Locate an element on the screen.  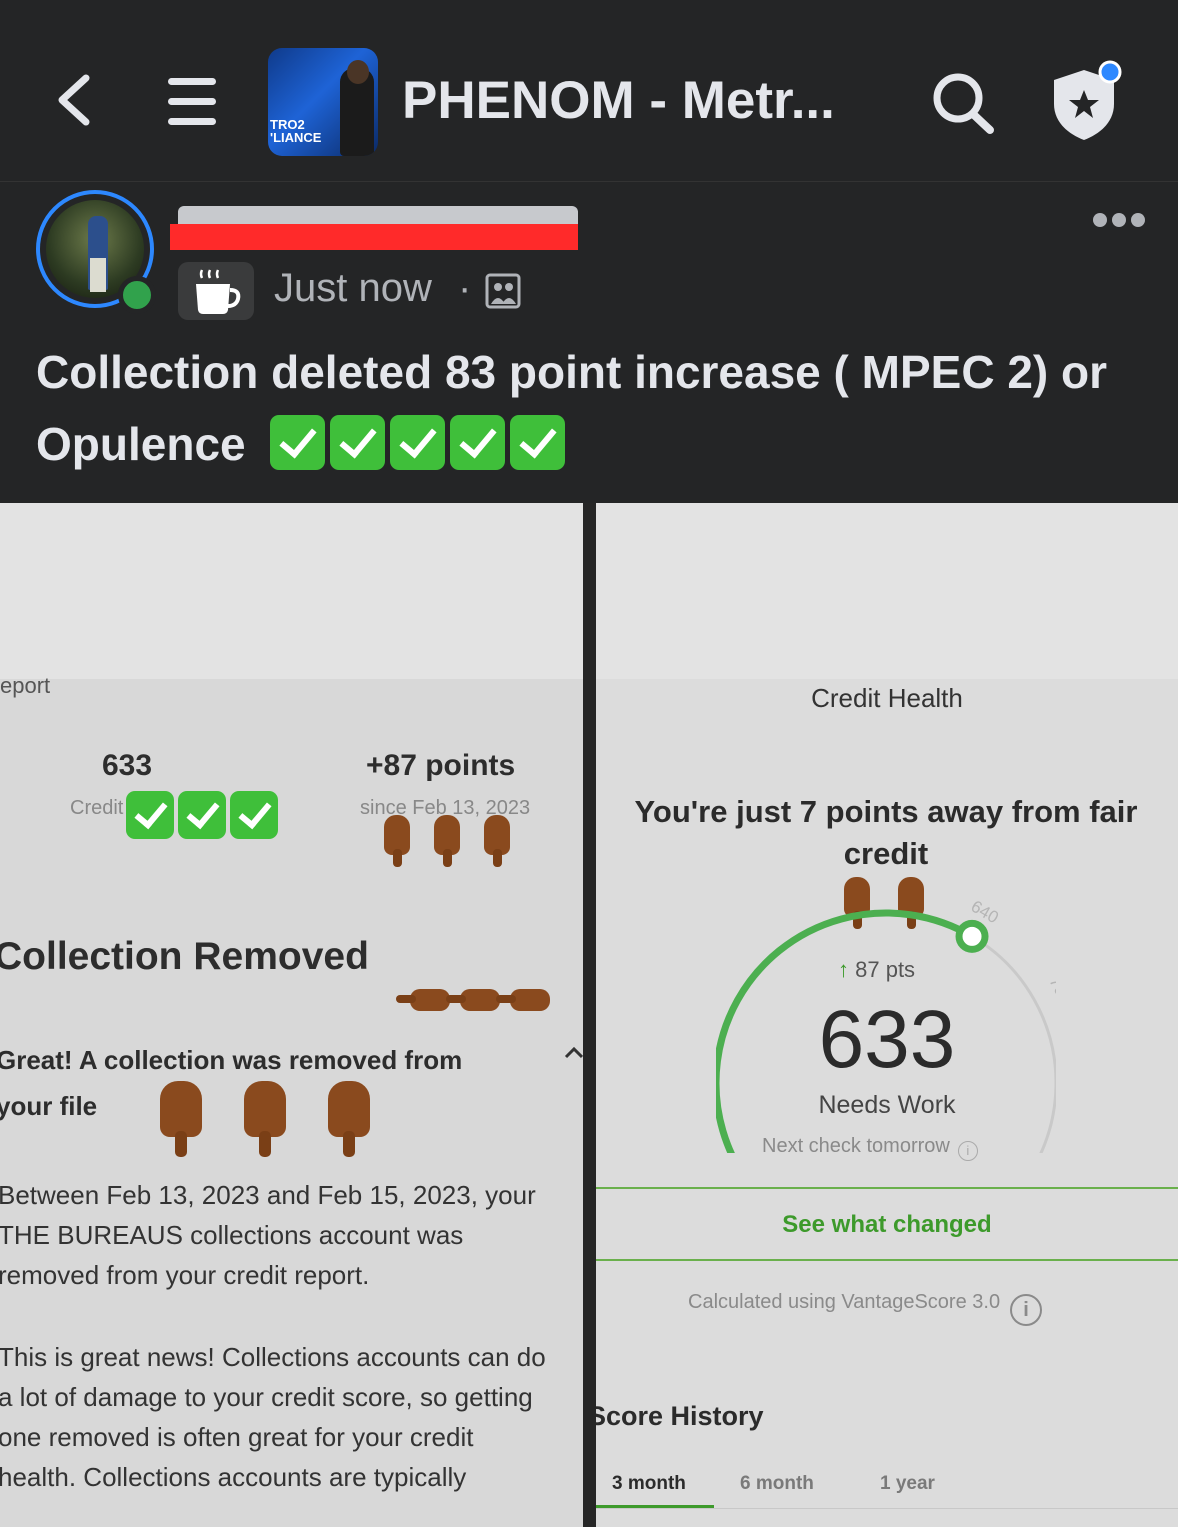
vantagescore-note: Calculated using VantageScore 3.0 i is located at coordinates (865, 1308).